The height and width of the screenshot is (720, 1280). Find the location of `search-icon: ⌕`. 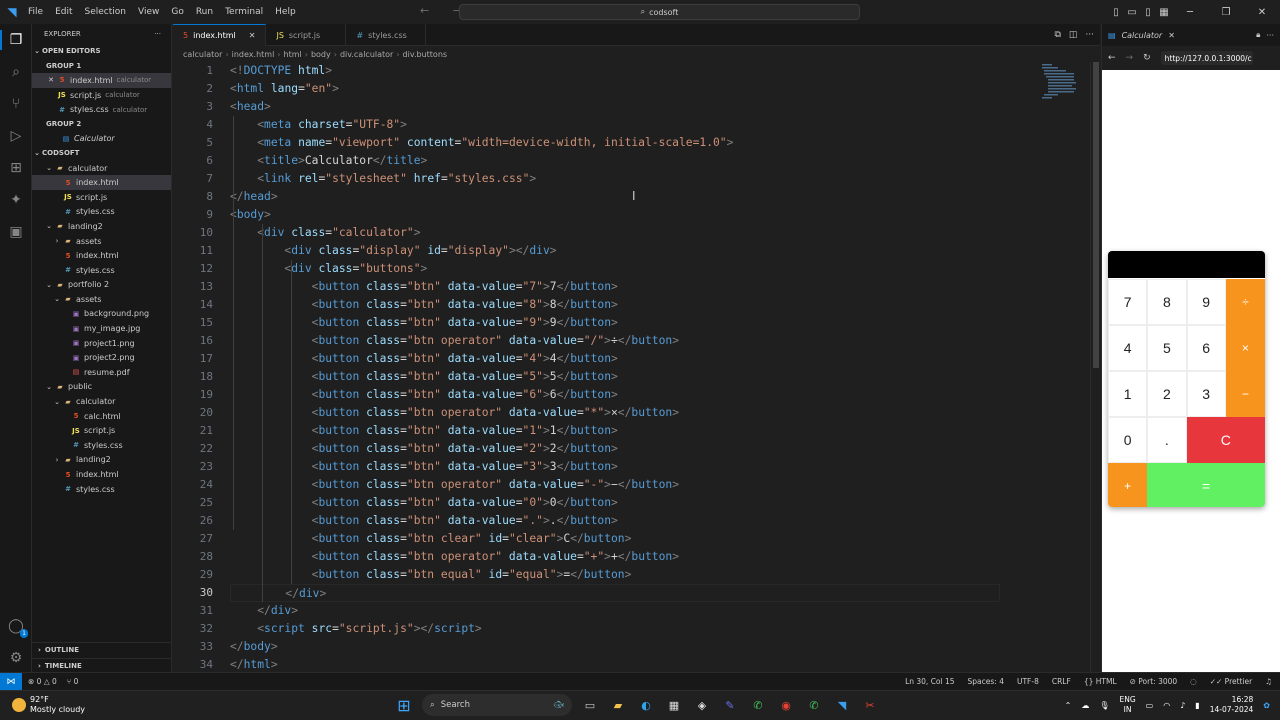

search-icon: ⌕ is located at coordinates (16, 72).